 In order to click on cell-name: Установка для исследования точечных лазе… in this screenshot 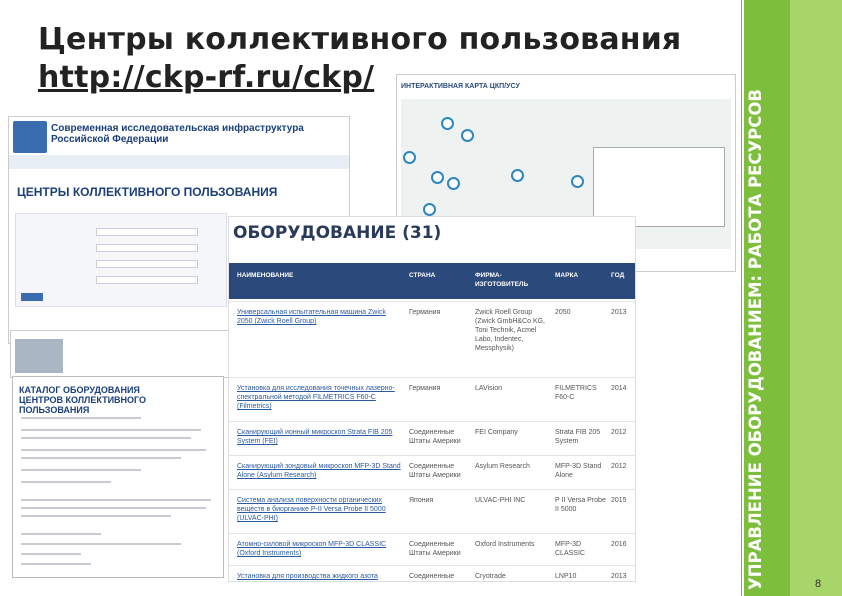, I will do `click(319, 397)`.